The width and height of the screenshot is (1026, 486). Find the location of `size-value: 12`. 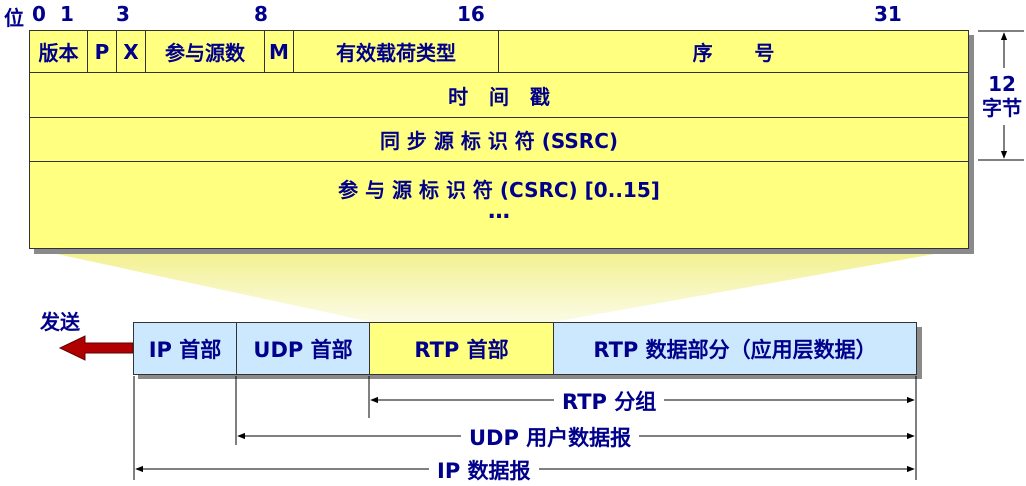

size-value: 12 is located at coordinates (1002, 84).